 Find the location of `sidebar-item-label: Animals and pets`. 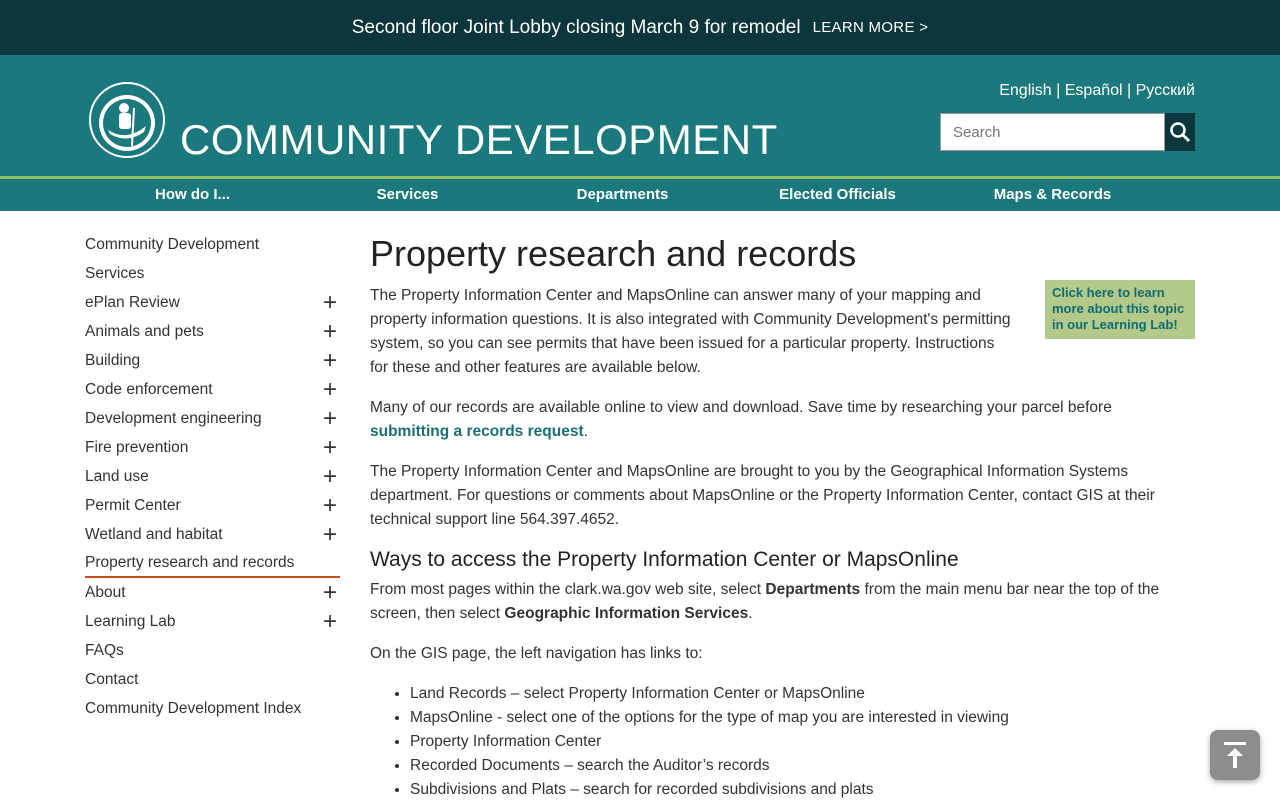

sidebar-item-label: Animals and pets is located at coordinates (144, 331).